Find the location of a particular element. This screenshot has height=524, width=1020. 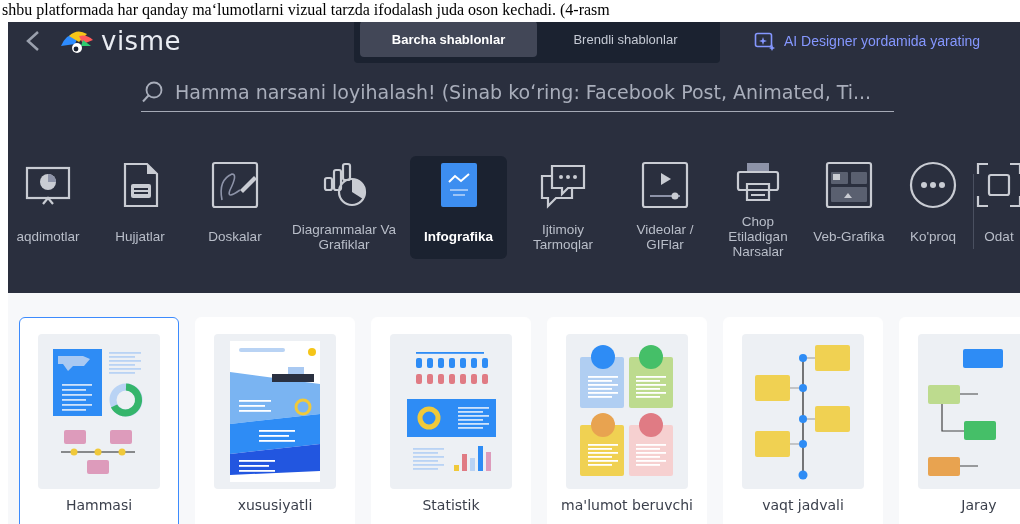

template-card: Jaray is located at coordinates (959, 420).